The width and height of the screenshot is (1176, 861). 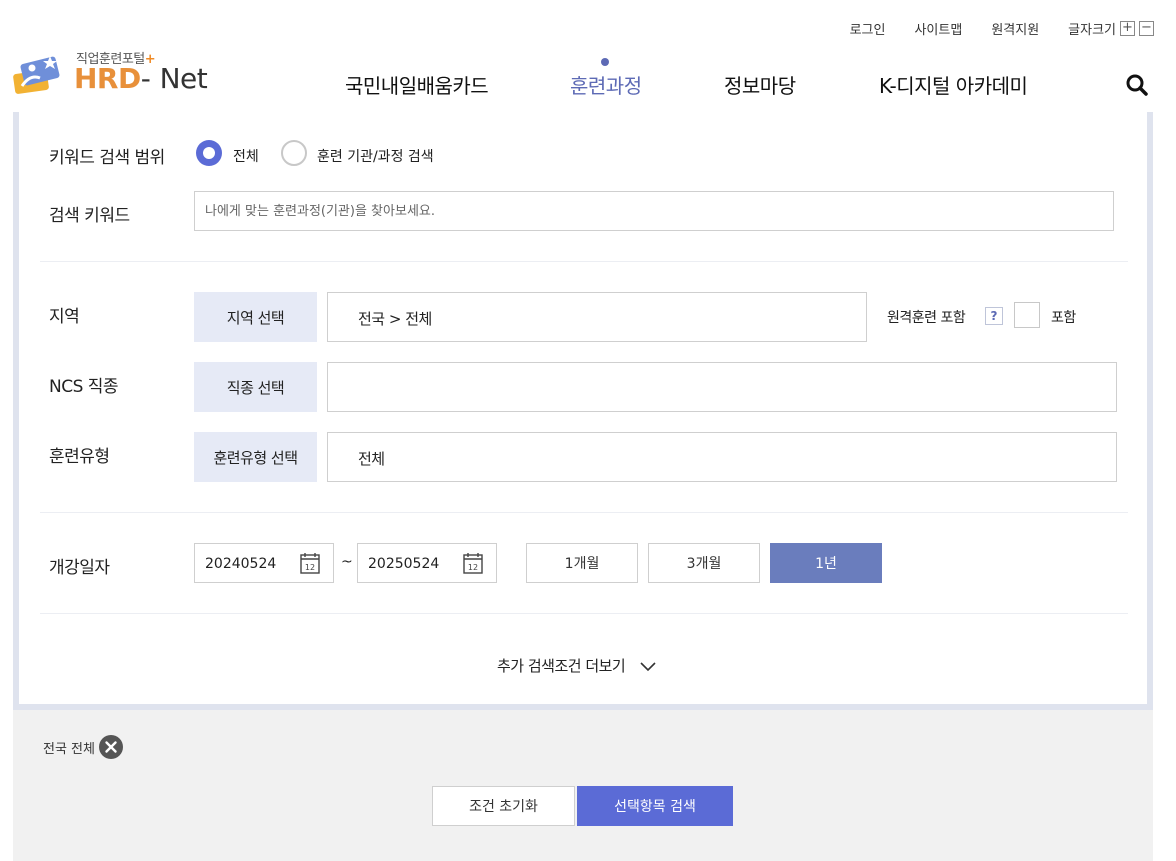 I want to click on more-conditions-toggle: 추가 검색조건 더보기, so click(x=576, y=665).